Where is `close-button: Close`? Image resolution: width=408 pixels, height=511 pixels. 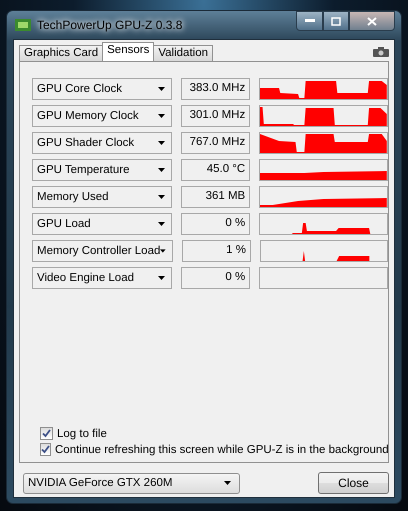
close-button: Close is located at coordinates (353, 483).